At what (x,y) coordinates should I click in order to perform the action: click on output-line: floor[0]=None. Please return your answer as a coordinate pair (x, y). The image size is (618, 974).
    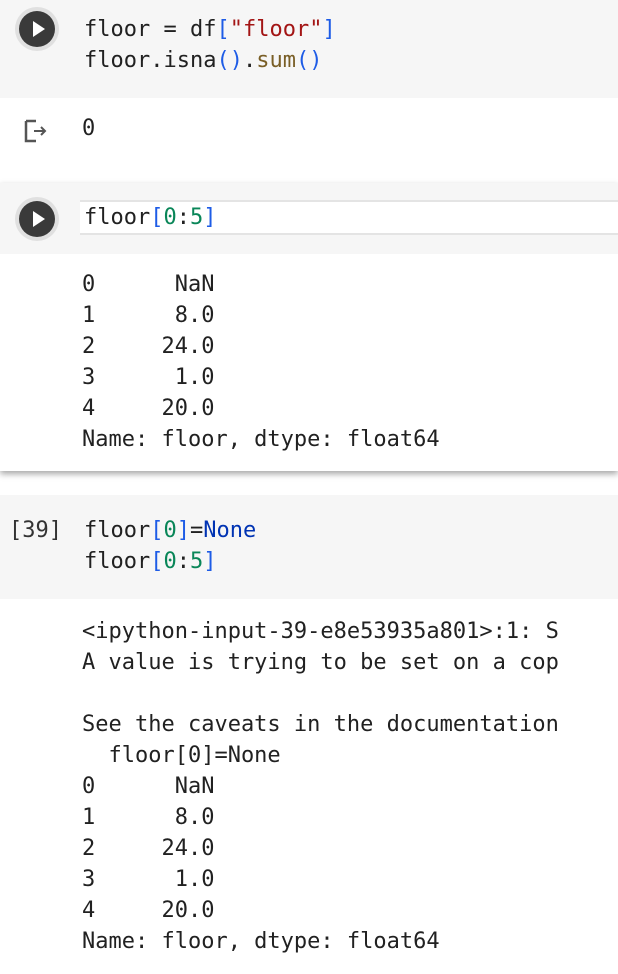
    Looking at the image, I should click on (181, 755).